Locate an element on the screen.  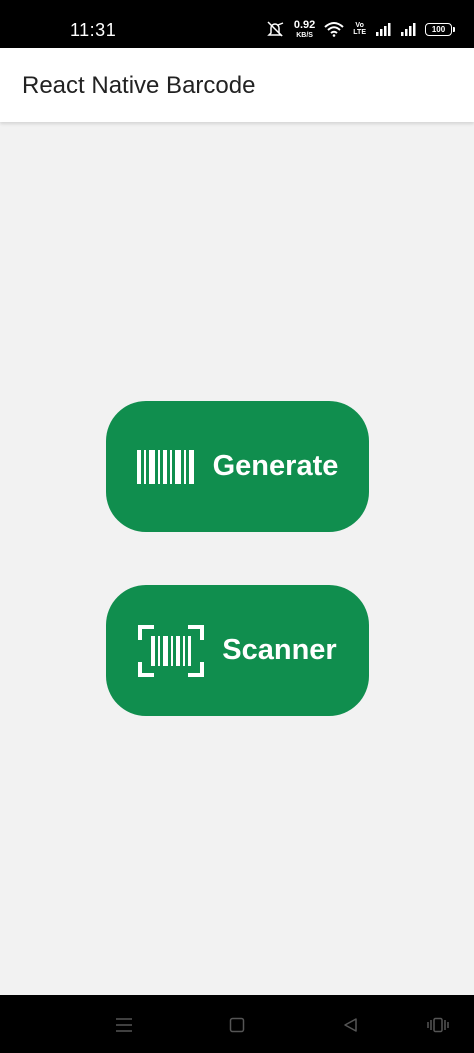
recents-button is located at coordinates (438, 1025).